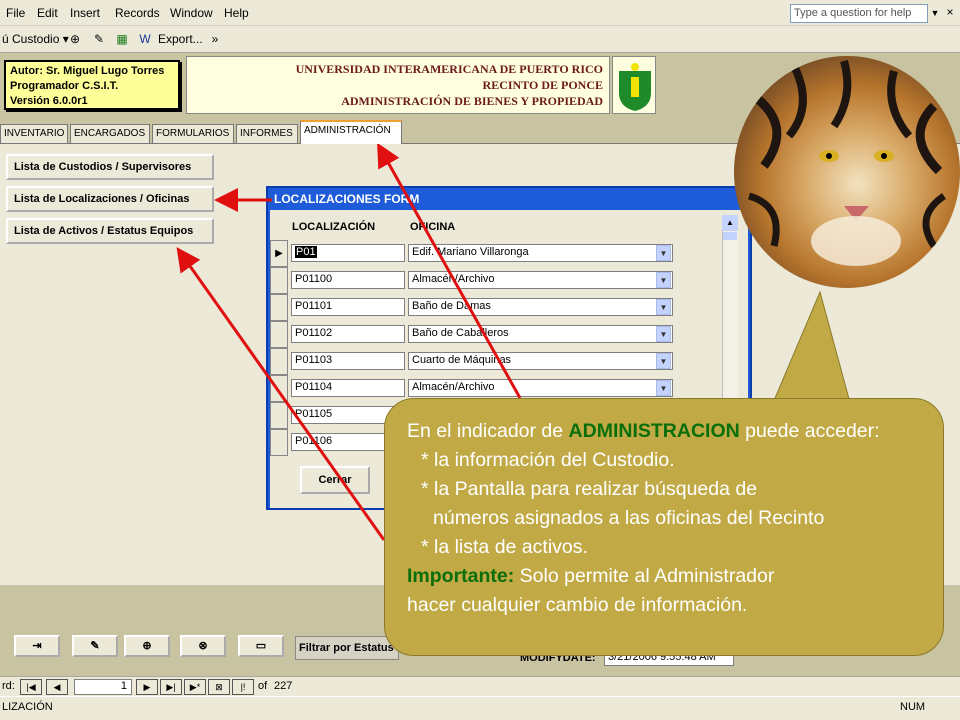 Image resolution: width=960 pixels, height=720 pixels. What do you see at coordinates (281, 394) in the screenshot?
I see `arrow-to-activos-button` at bounding box center [281, 394].